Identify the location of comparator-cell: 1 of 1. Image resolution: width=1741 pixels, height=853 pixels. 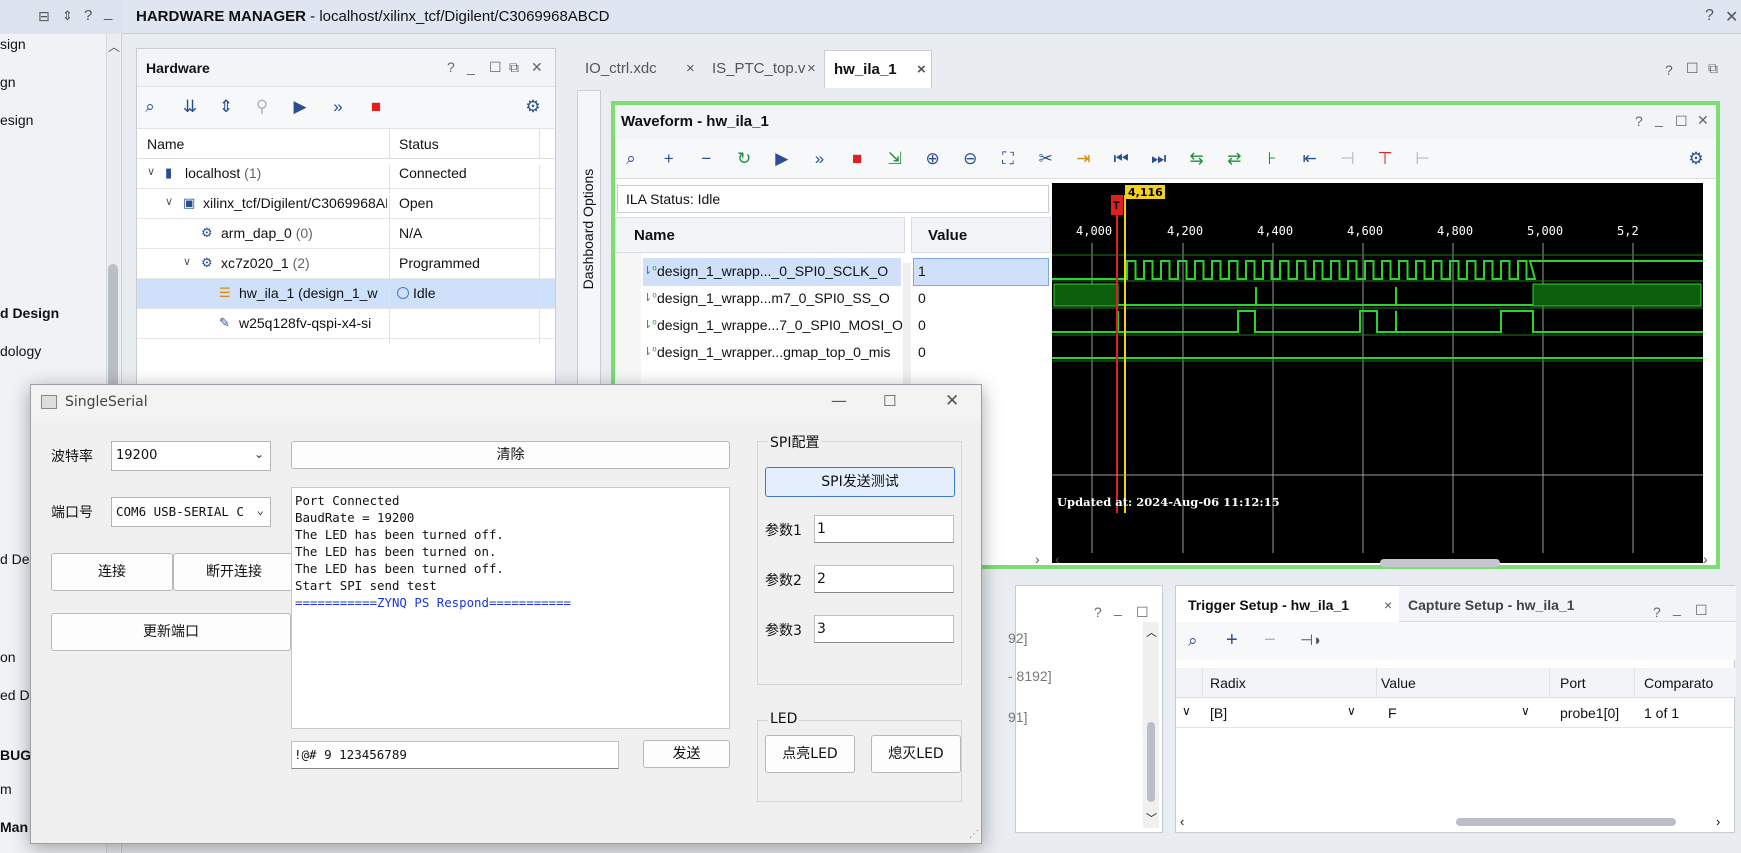
(1661, 713).